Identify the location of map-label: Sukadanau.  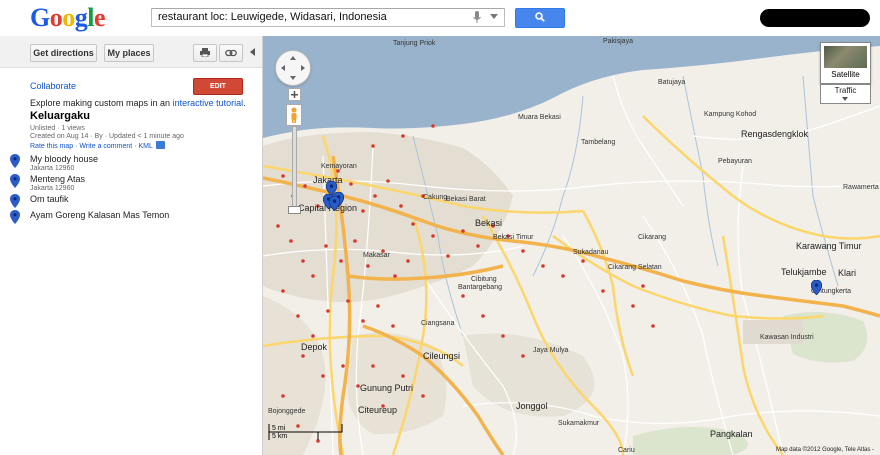
(591, 252).